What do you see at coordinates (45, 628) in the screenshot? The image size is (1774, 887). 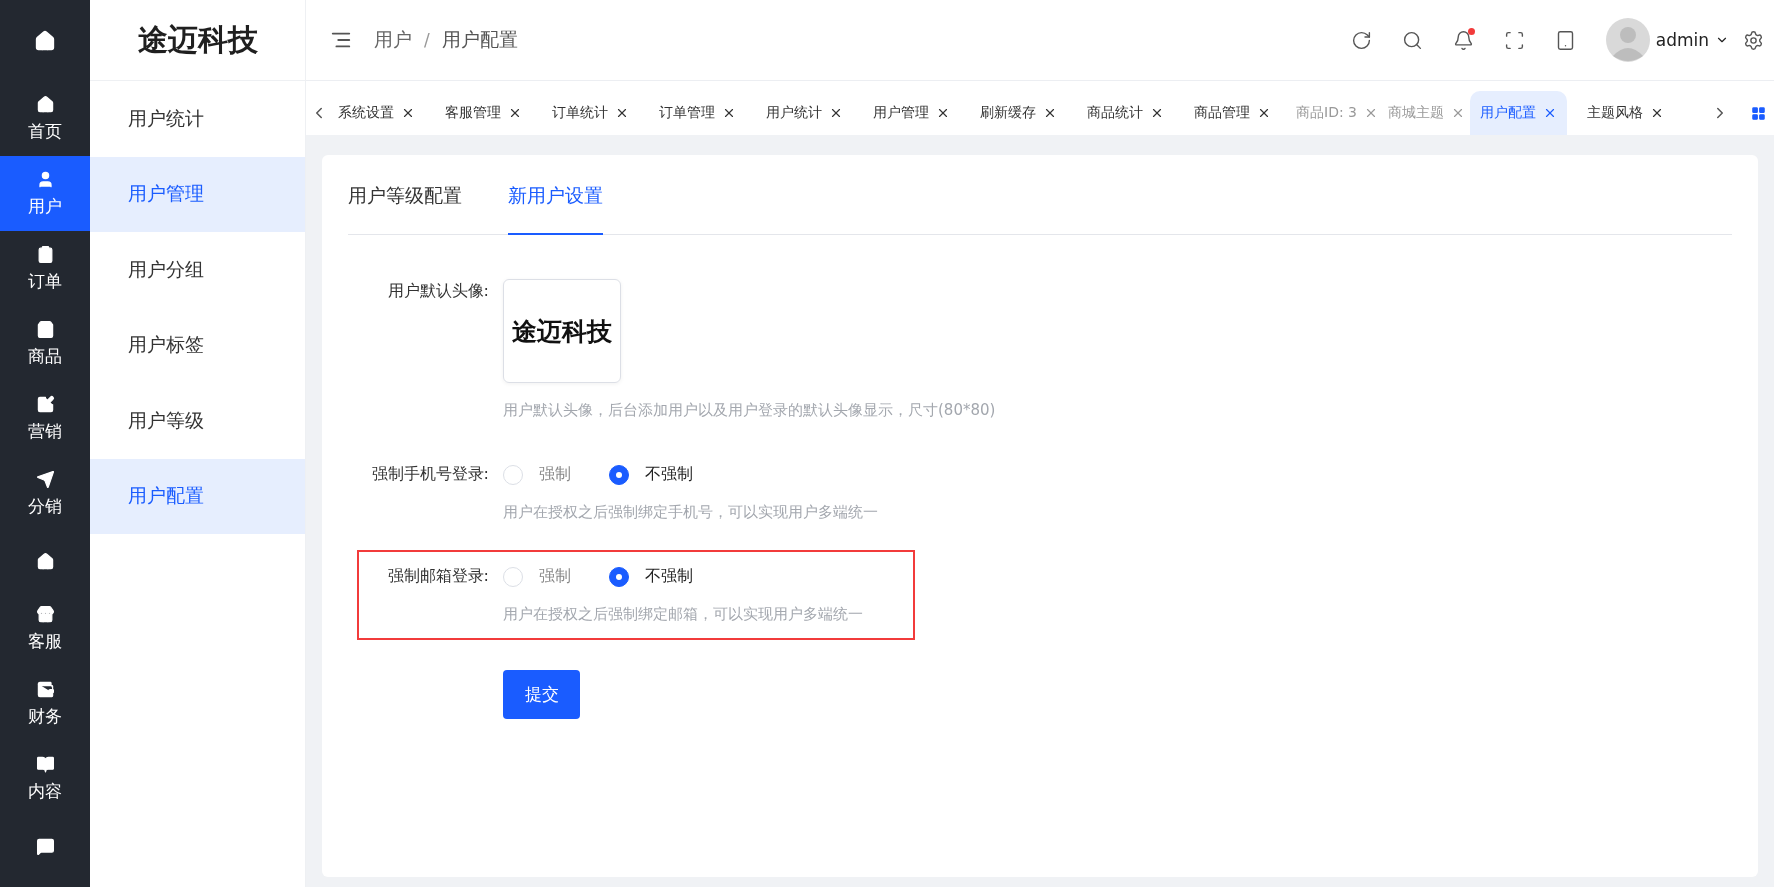 I see `rail-item: 客服` at bounding box center [45, 628].